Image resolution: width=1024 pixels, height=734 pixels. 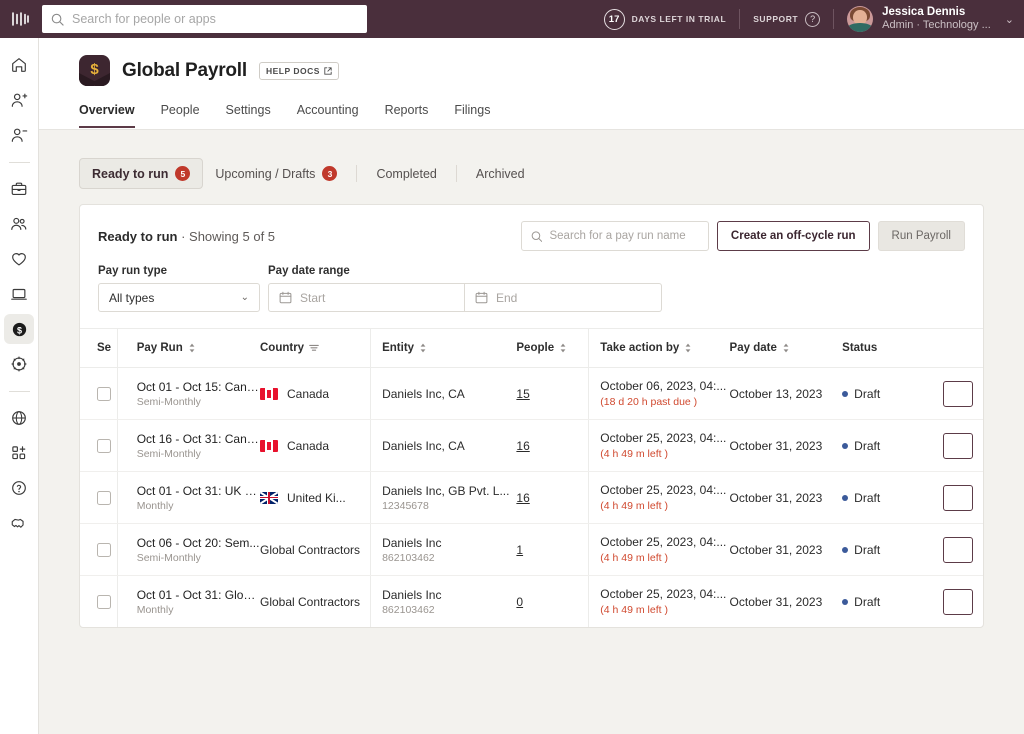 What do you see at coordinates (276, 173) in the screenshot?
I see `status-tab-upcoming-drafts: Upcoming / Drafts 3` at bounding box center [276, 173].